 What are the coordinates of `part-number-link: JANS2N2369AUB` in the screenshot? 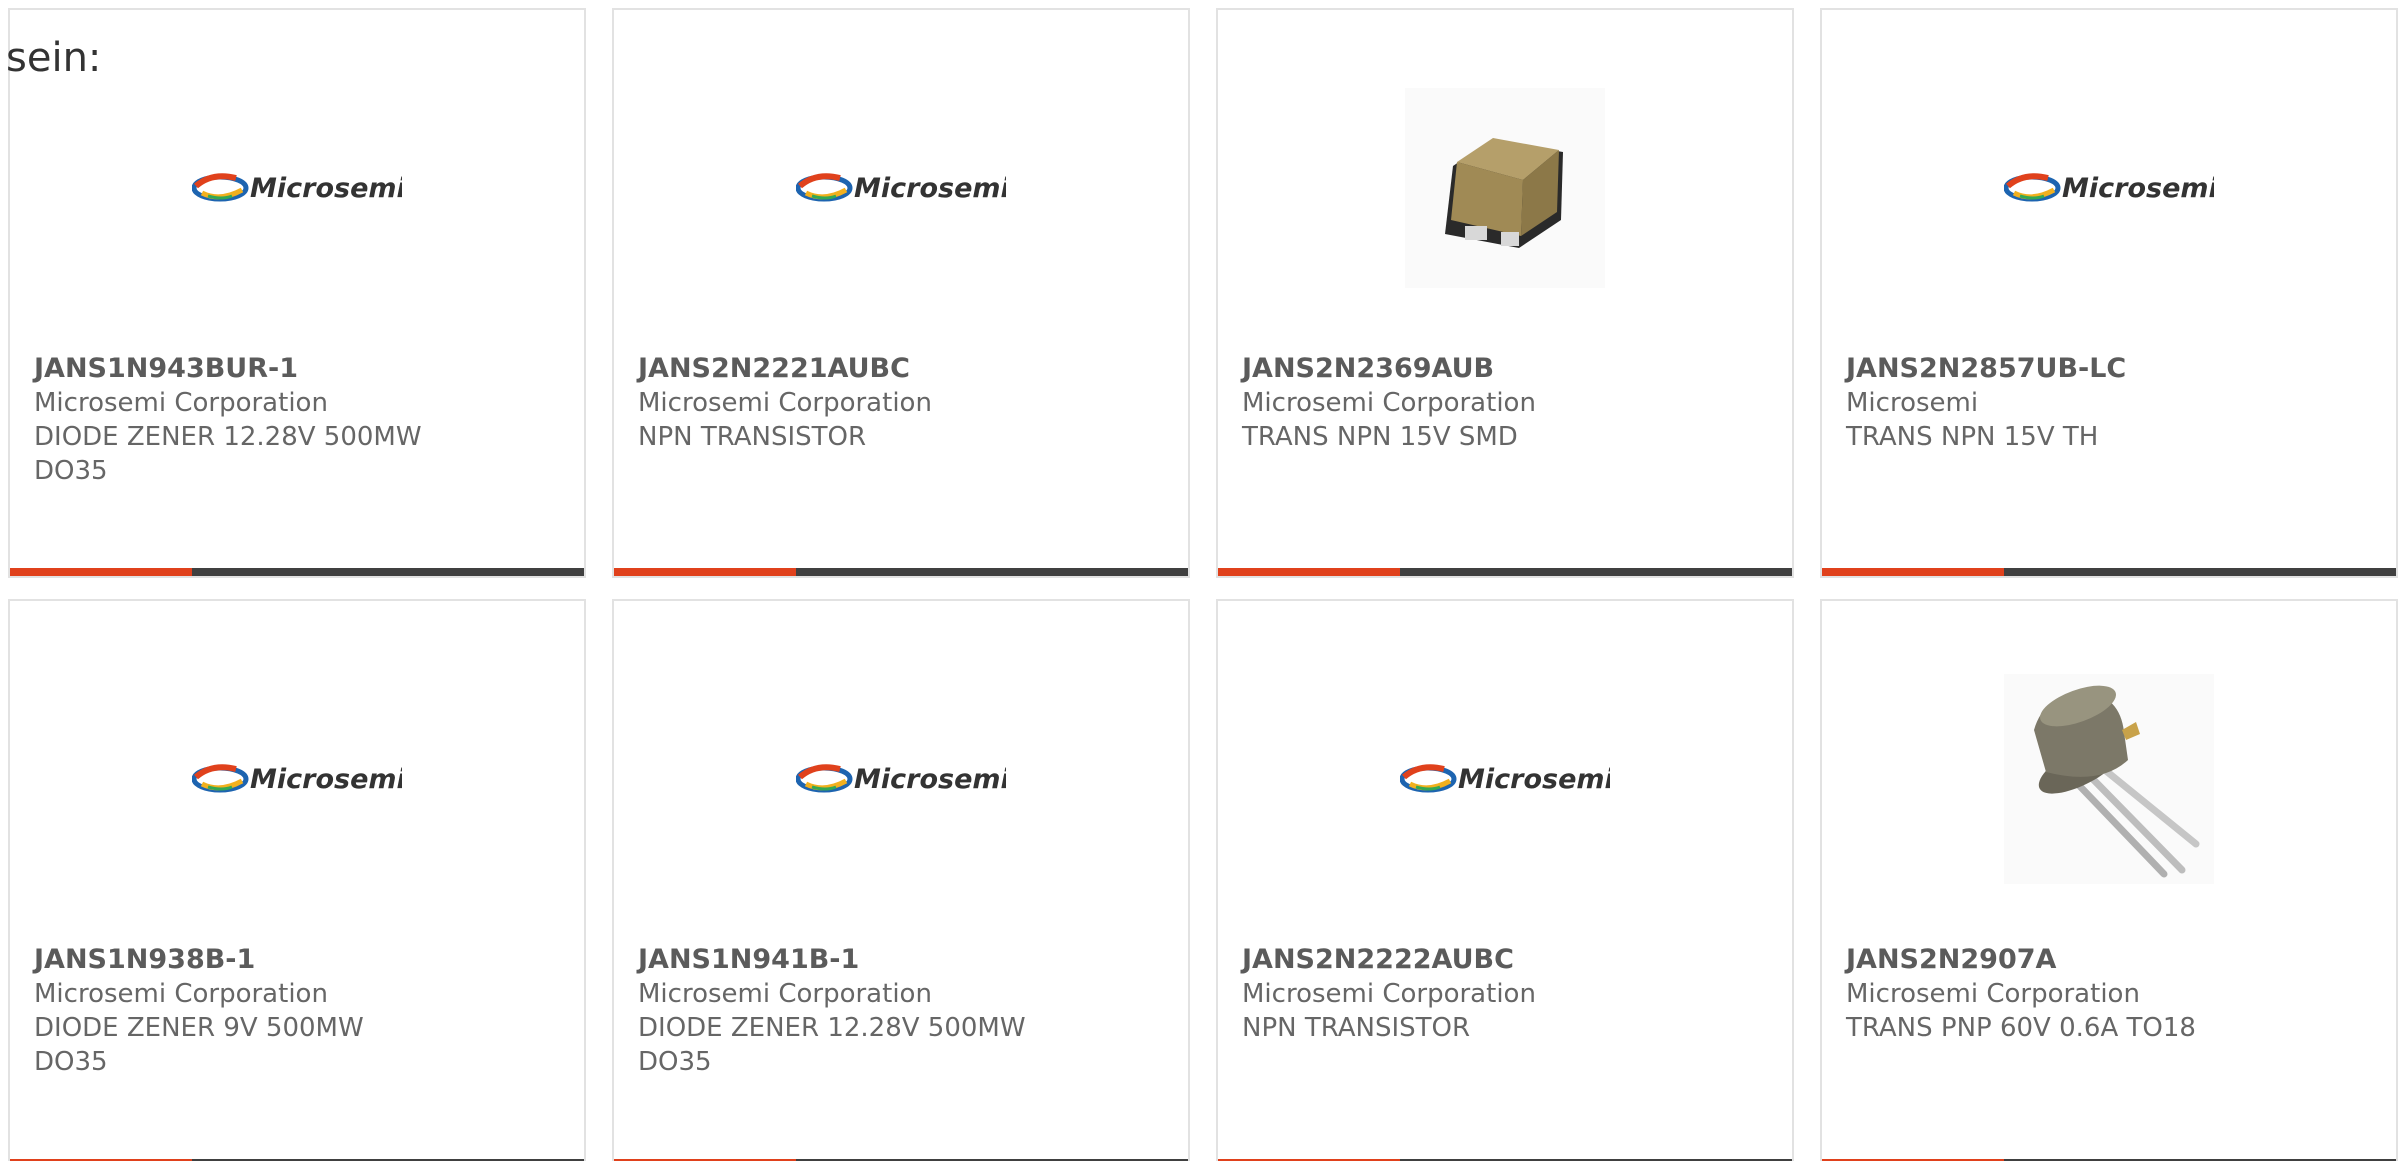 It's located at (1505, 369).